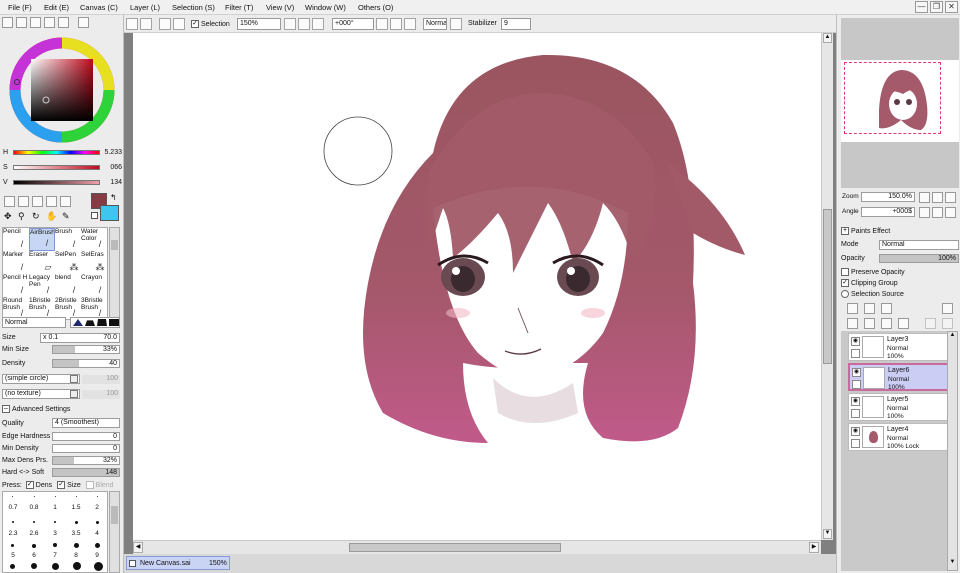 This screenshot has width=960, height=573. What do you see at coordinates (86, 472) in the screenshot?
I see `hard-soft-slider: 148` at bounding box center [86, 472].